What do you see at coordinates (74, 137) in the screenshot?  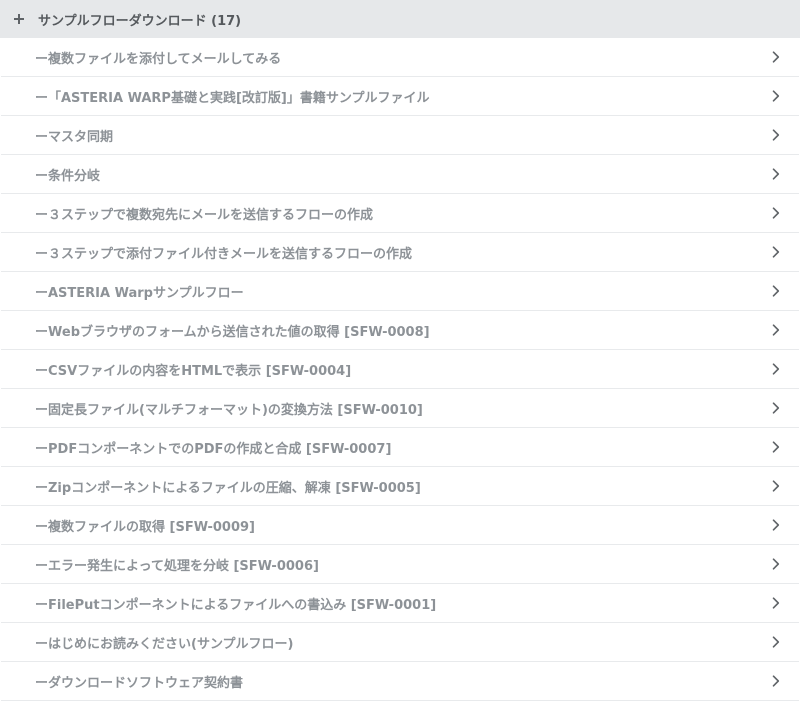 I see `list-item-label: ーマスタ同期` at bounding box center [74, 137].